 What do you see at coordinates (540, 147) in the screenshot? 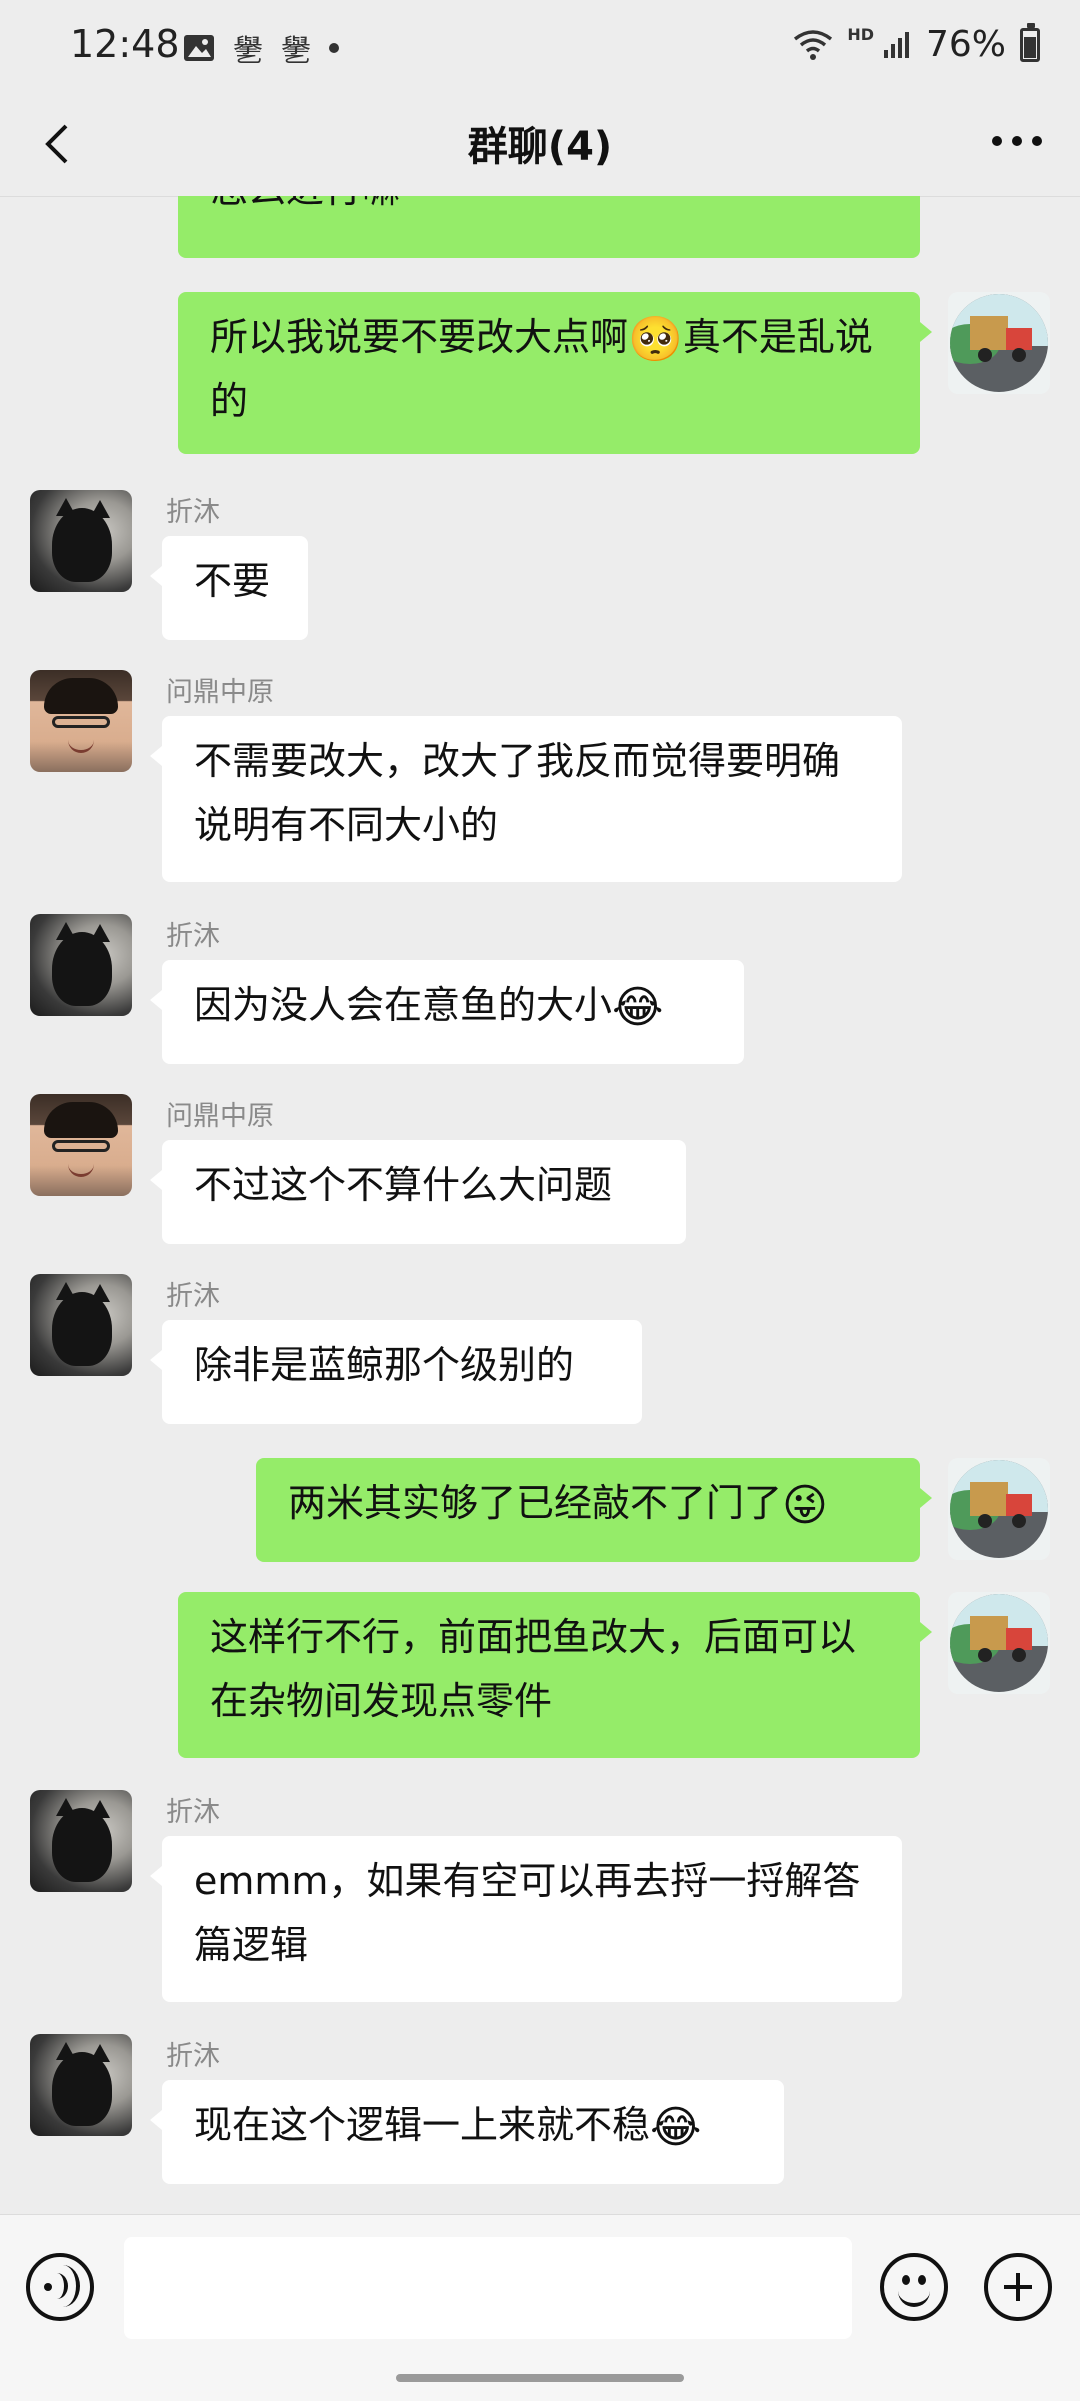
I see `chat-title: 群聊(4)` at bounding box center [540, 147].